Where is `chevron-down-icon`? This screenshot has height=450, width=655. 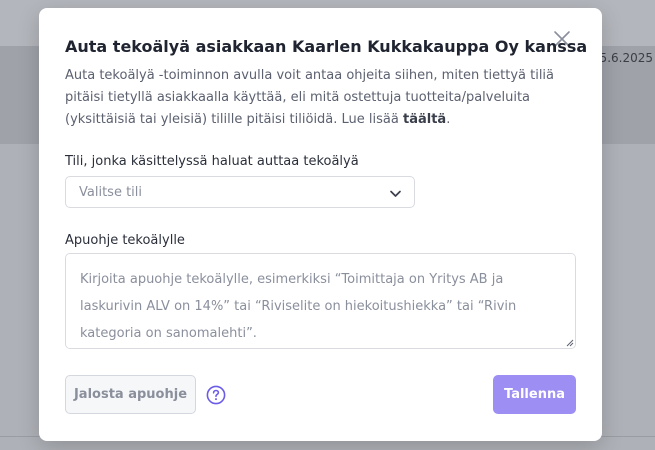
chevron-down-icon is located at coordinates (395, 193).